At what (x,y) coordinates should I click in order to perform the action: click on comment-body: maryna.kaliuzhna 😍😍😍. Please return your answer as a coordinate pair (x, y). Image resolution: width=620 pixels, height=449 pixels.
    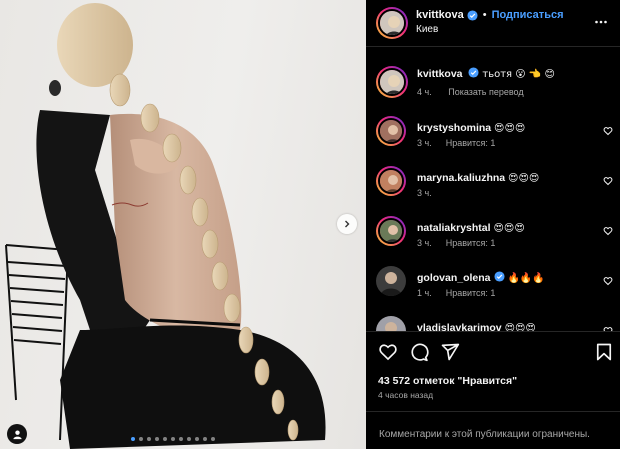
    Looking at the image, I should click on (508, 178).